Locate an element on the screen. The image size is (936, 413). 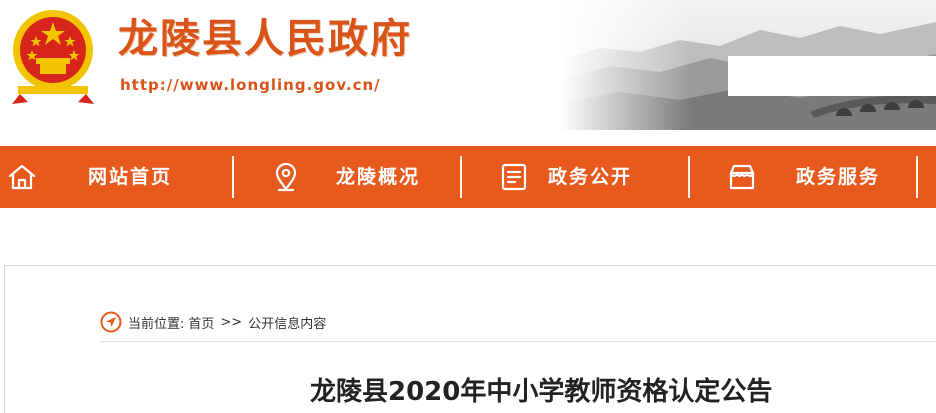
article-title: 龙陵县2020年中小学教师资格认定公告 is located at coordinates (541, 392).